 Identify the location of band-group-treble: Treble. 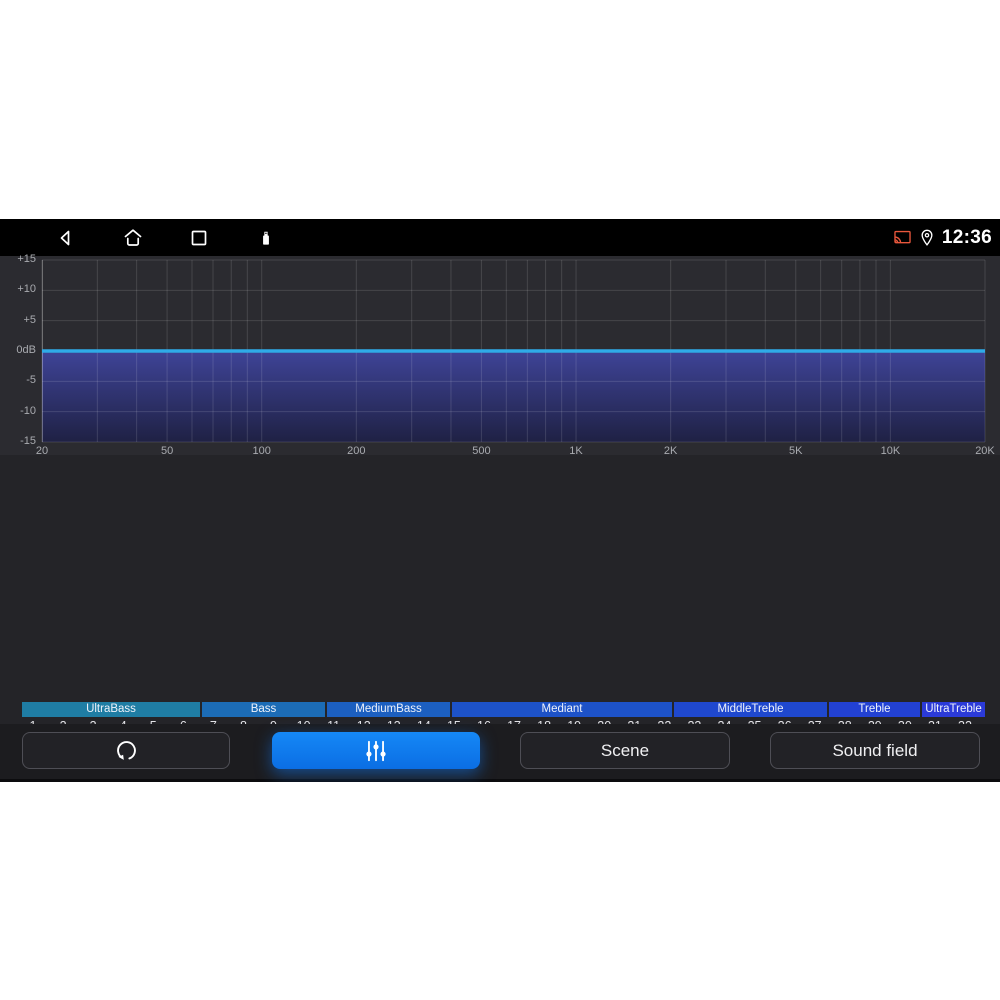
(874, 709).